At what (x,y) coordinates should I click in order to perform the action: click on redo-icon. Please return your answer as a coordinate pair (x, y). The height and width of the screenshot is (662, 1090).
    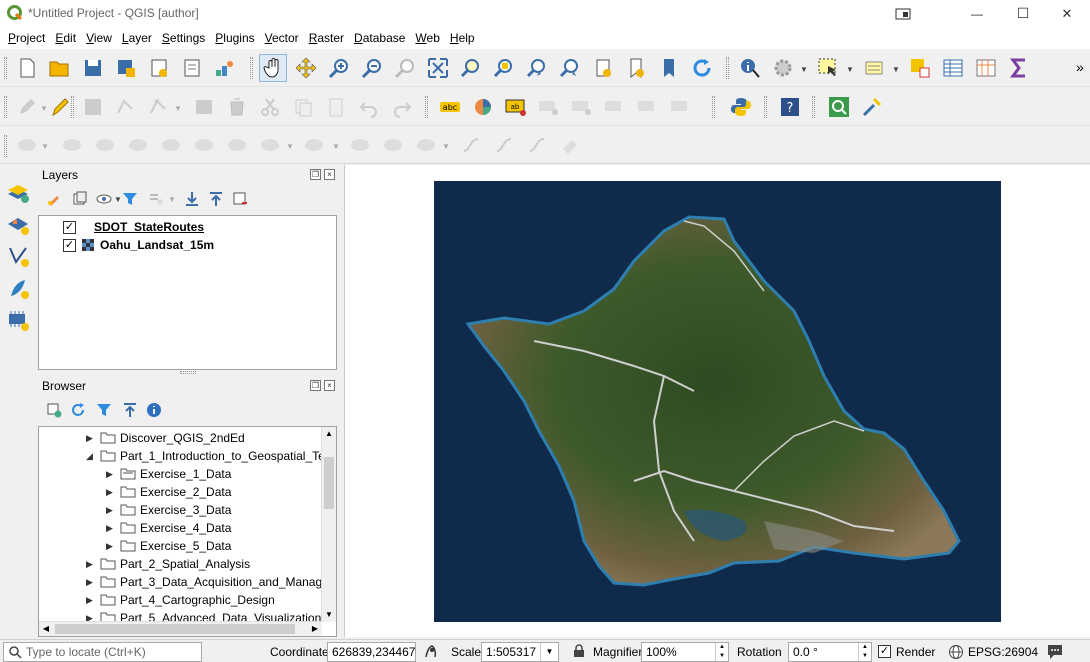
    Looking at the image, I should click on (402, 107).